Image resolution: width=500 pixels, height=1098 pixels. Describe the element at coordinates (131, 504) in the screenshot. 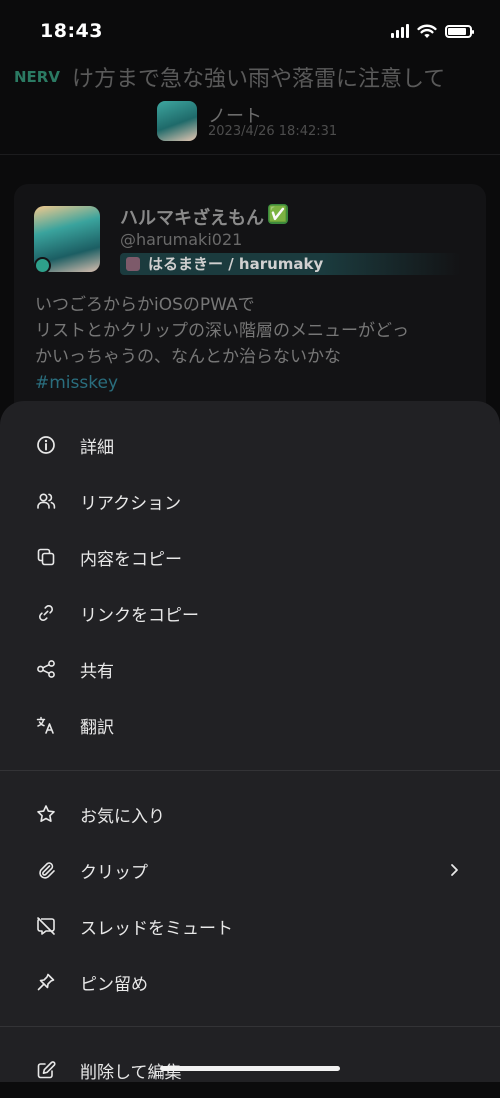

I see `menu-item-label: リアクション` at that location.